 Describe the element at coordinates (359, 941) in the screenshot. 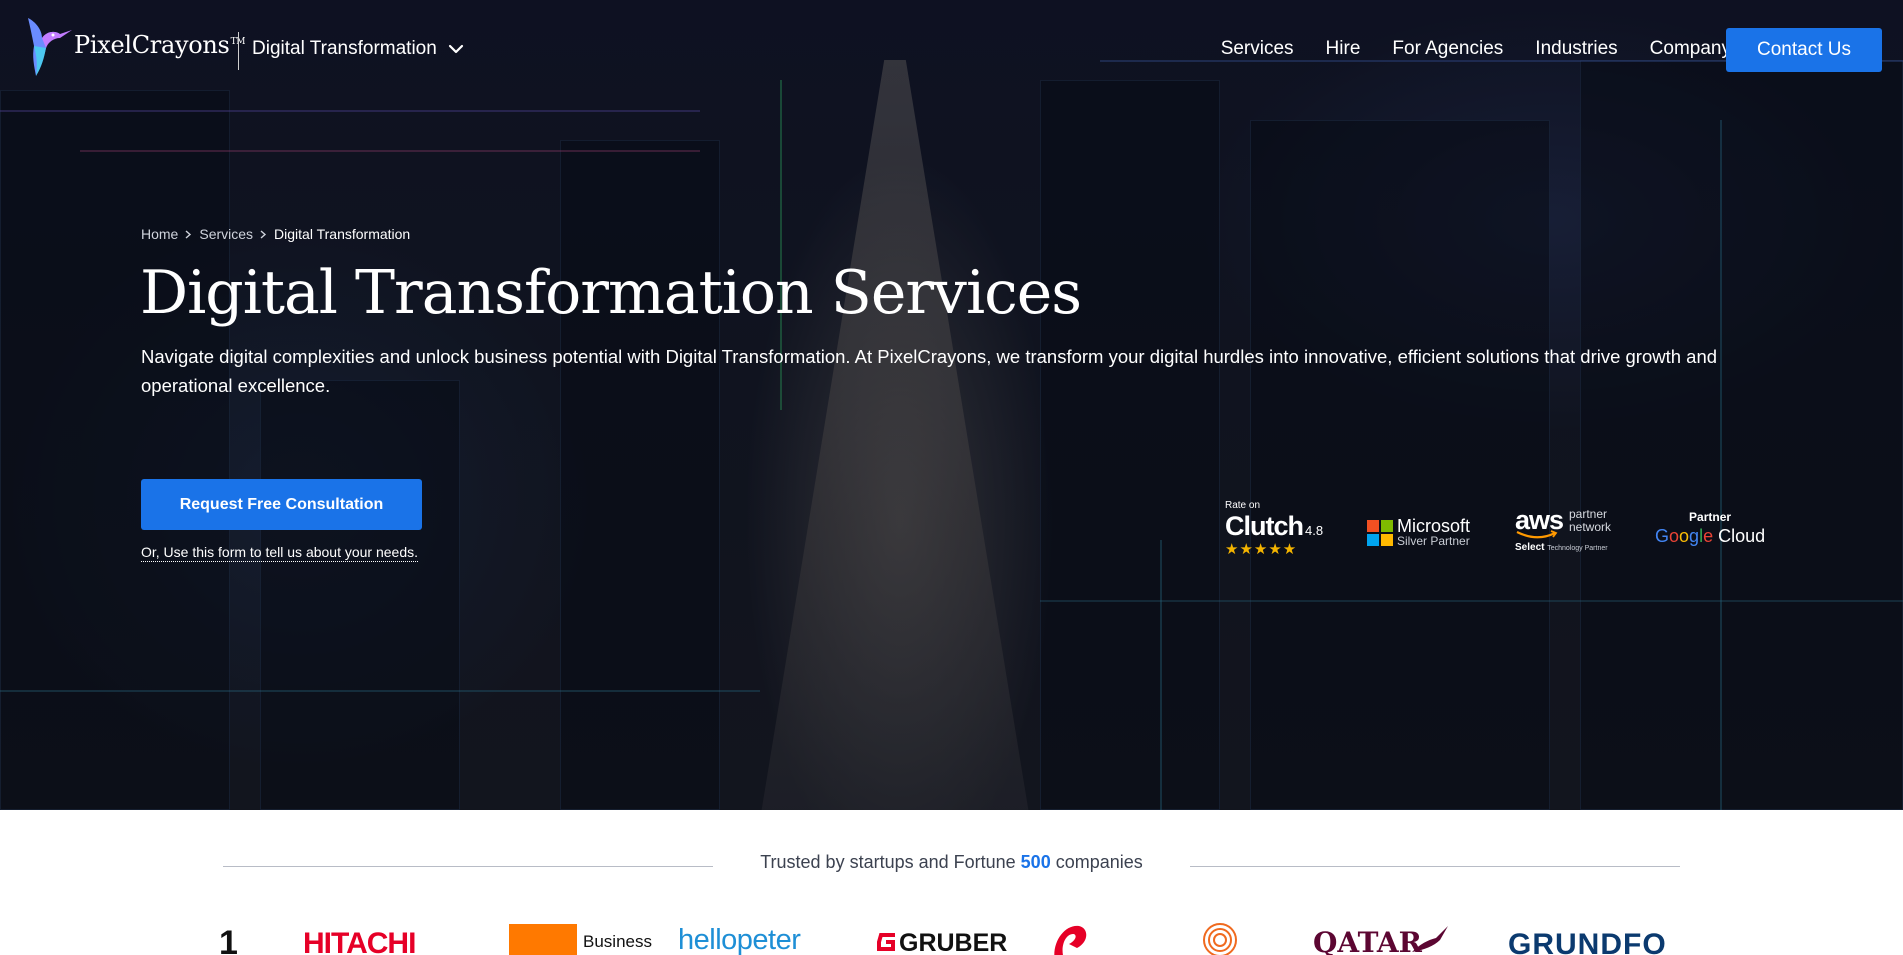

I see `client-logo-hitachi: HITACHI` at that location.